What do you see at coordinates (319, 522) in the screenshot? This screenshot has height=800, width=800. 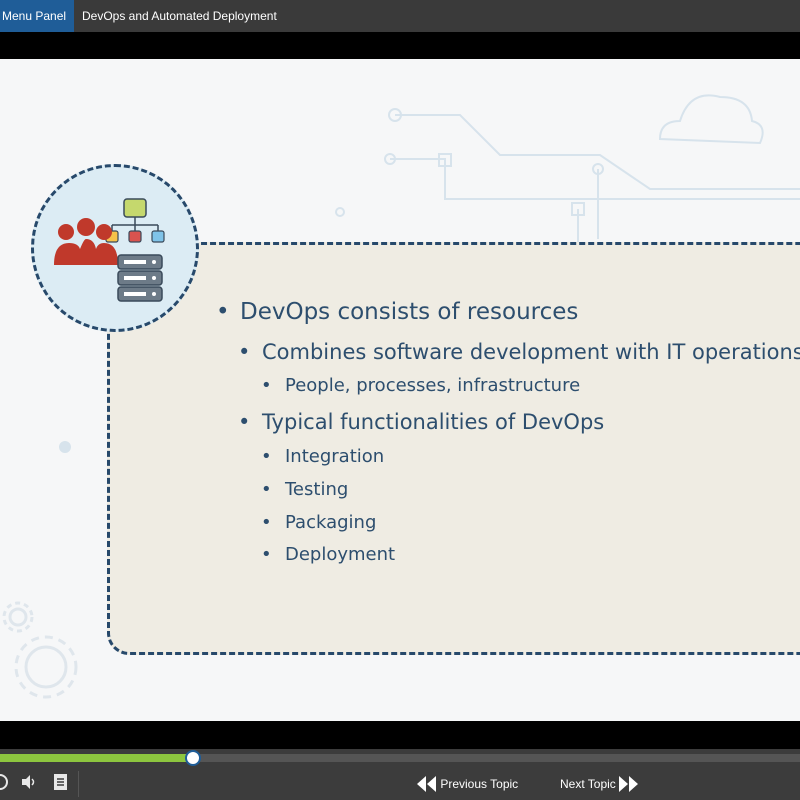 I see `bullet-item: • Packaging` at bounding box center [319, 522].